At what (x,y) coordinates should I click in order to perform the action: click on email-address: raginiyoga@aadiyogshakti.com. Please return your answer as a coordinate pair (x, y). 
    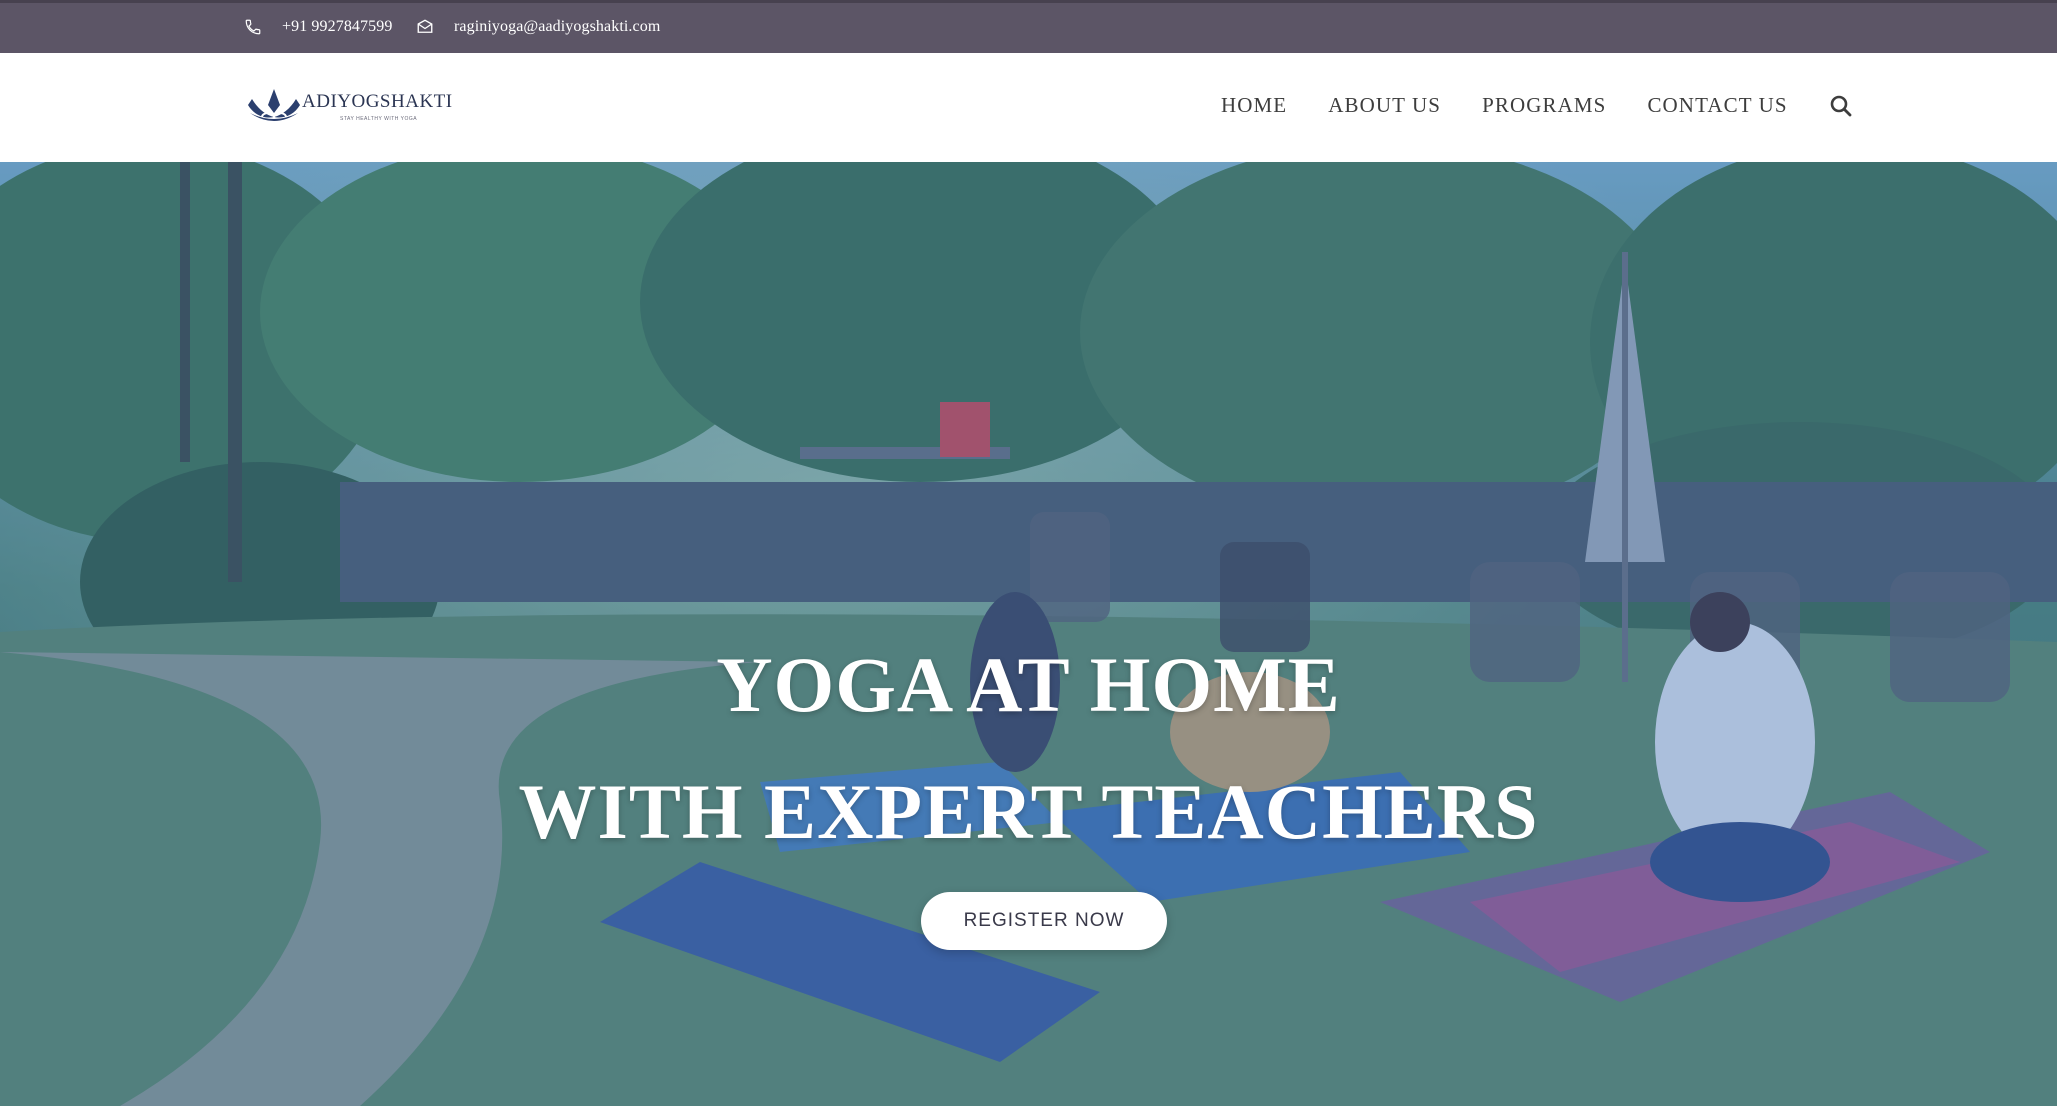
    Looking at the image, I should click on (557, 26).